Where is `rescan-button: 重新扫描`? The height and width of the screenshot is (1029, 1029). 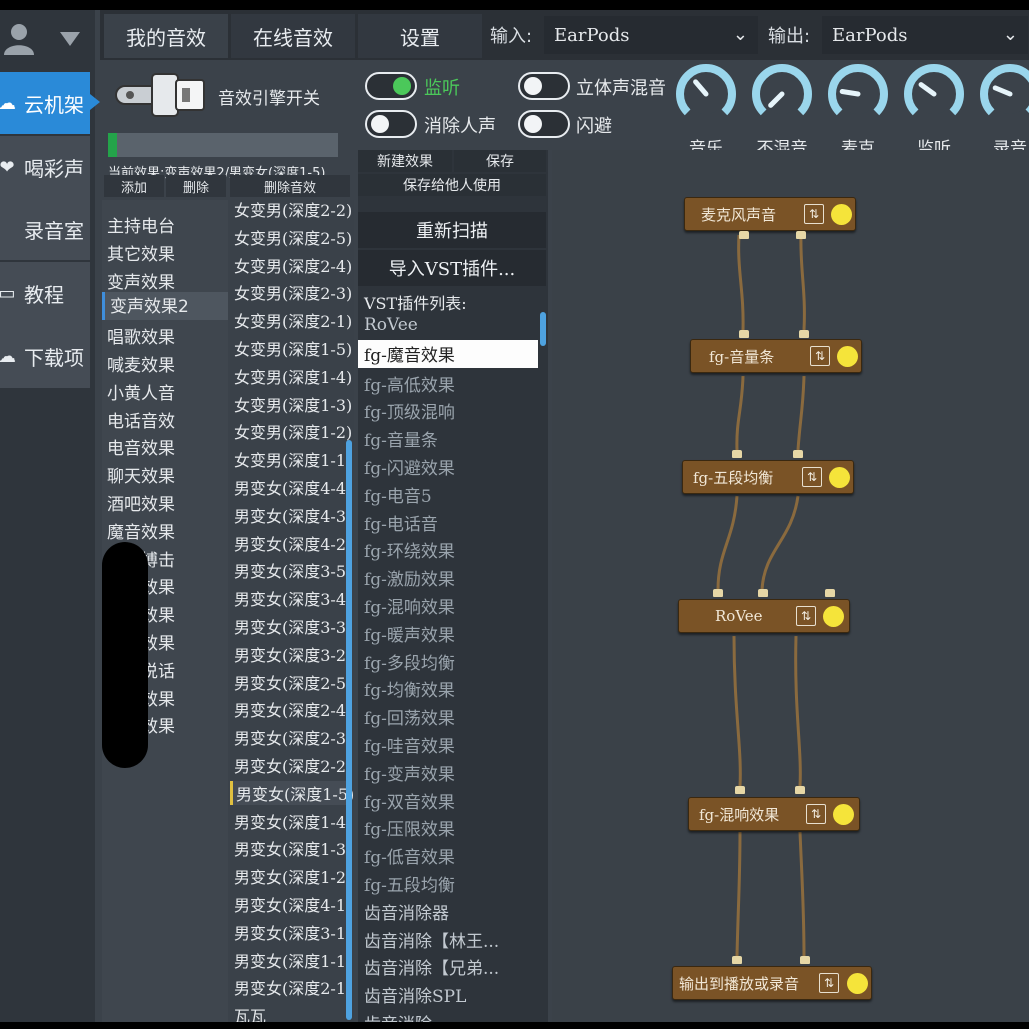
rescan-button: 重新扫描 is located at coordinates (452, 230).